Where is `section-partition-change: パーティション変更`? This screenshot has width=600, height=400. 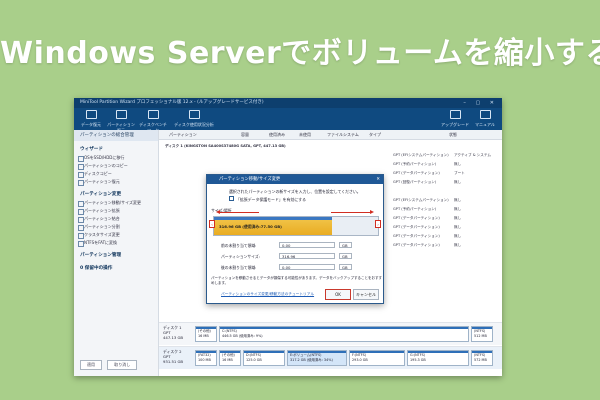
section-partition-change: パーティション変更 is located at coordinates (101, 194).